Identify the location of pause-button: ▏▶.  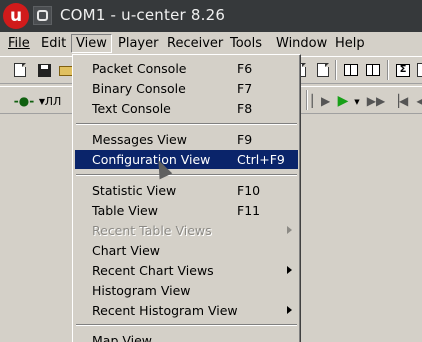
(321, 101).